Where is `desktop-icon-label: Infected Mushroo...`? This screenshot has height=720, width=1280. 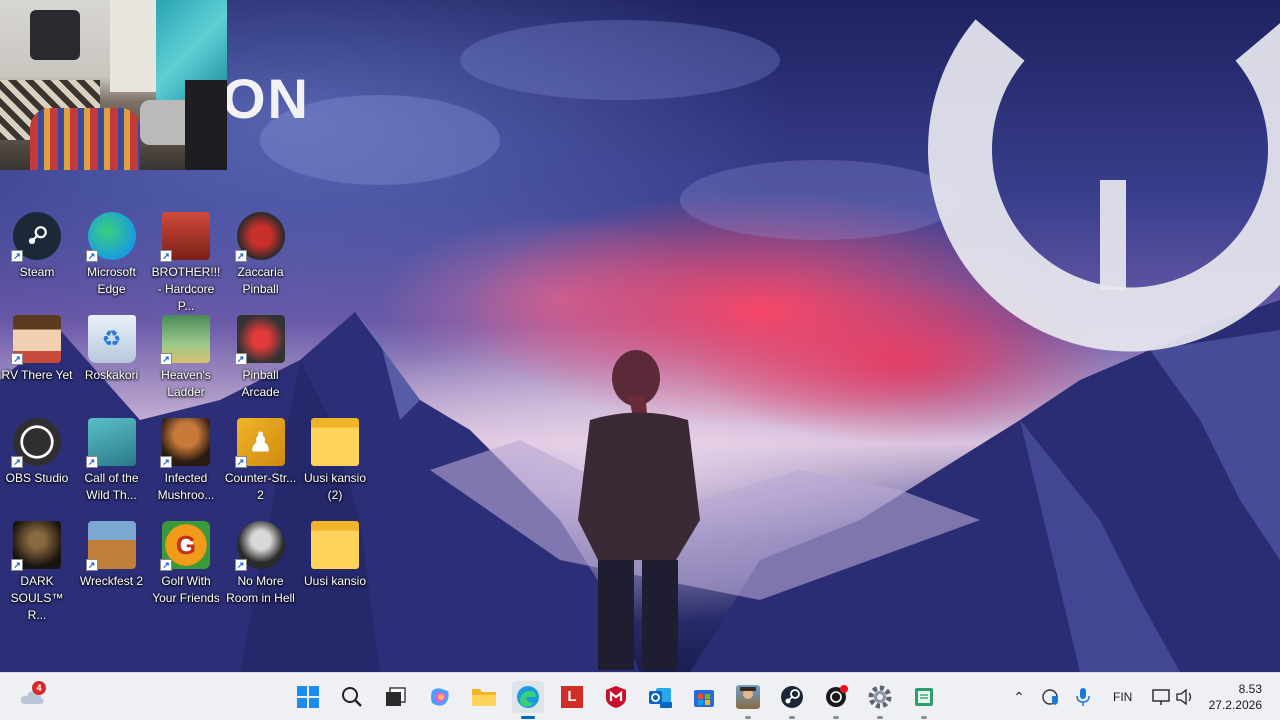
desktop-icon-label: Infected Mushroo... is located at coordinates (186, 486).